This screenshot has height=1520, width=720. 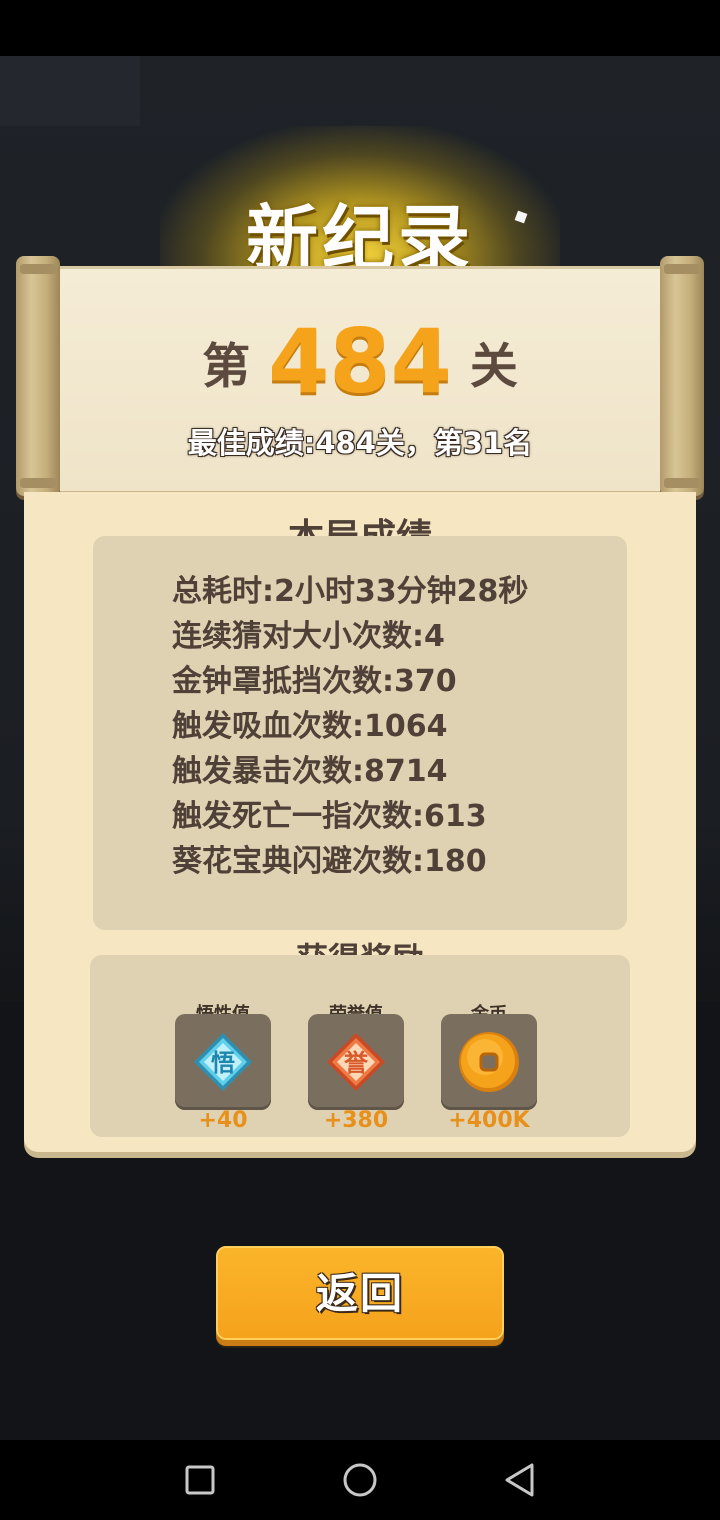 What do you see at coordinates (226, 366) in the screenshot?
I see `level-prefix: 第` at bounding box center [226, 366].